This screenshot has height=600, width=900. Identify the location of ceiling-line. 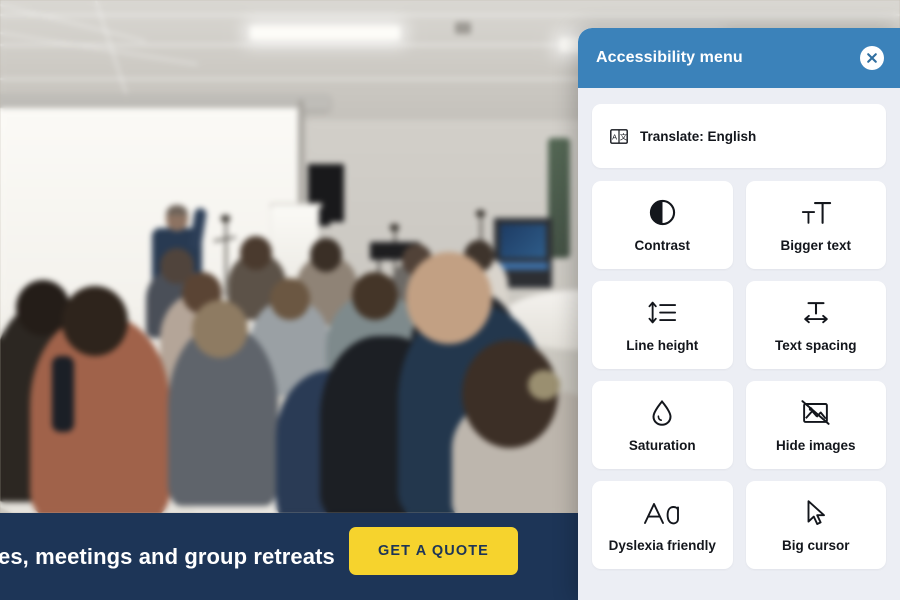
(450, 15).